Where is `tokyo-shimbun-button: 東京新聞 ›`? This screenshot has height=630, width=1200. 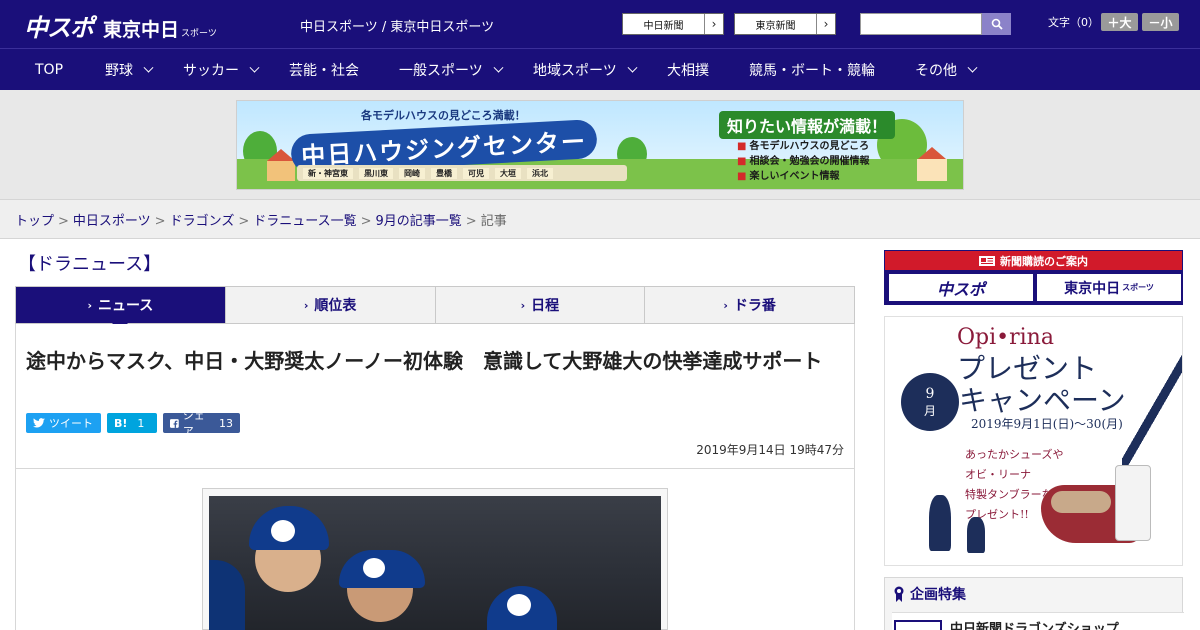
tokyo-shimbun-button: 東京新聞 › is located at coordinates (785, 24).